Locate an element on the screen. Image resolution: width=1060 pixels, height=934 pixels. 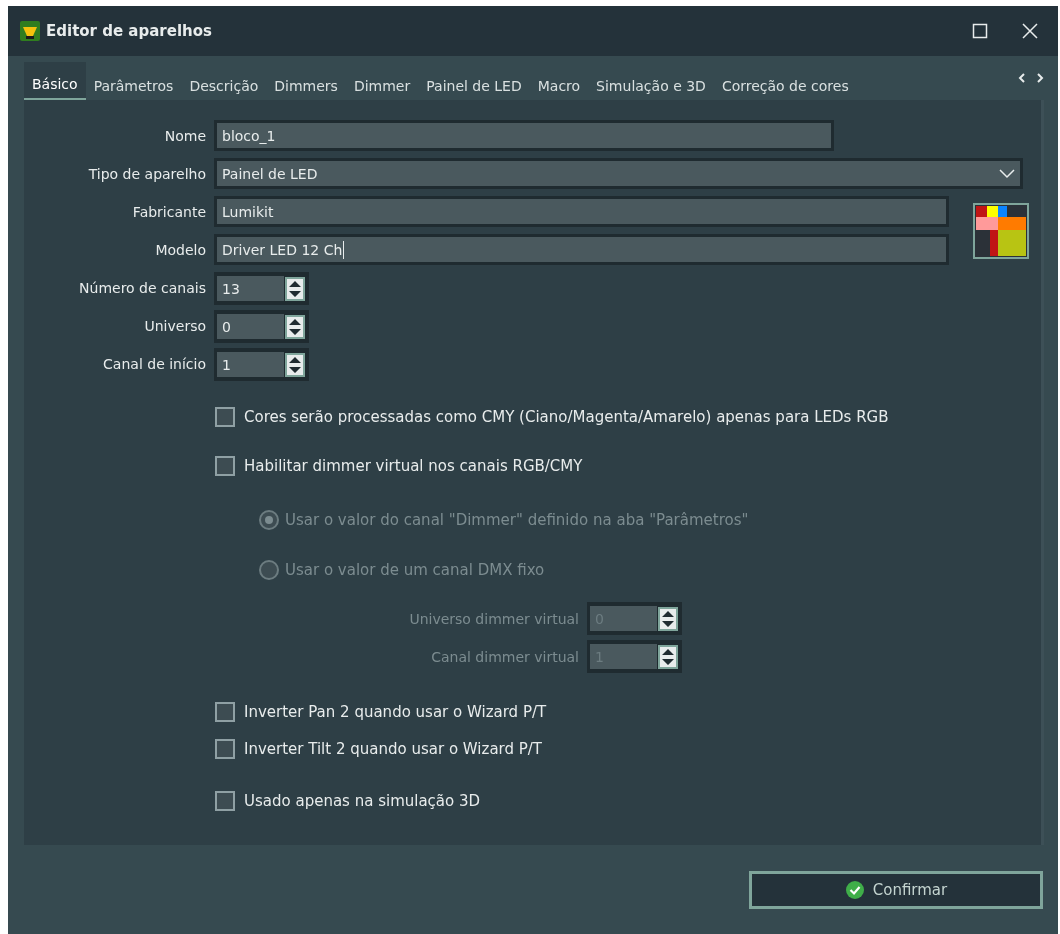
field-label: Modelo is located at coordinates (180, 249).